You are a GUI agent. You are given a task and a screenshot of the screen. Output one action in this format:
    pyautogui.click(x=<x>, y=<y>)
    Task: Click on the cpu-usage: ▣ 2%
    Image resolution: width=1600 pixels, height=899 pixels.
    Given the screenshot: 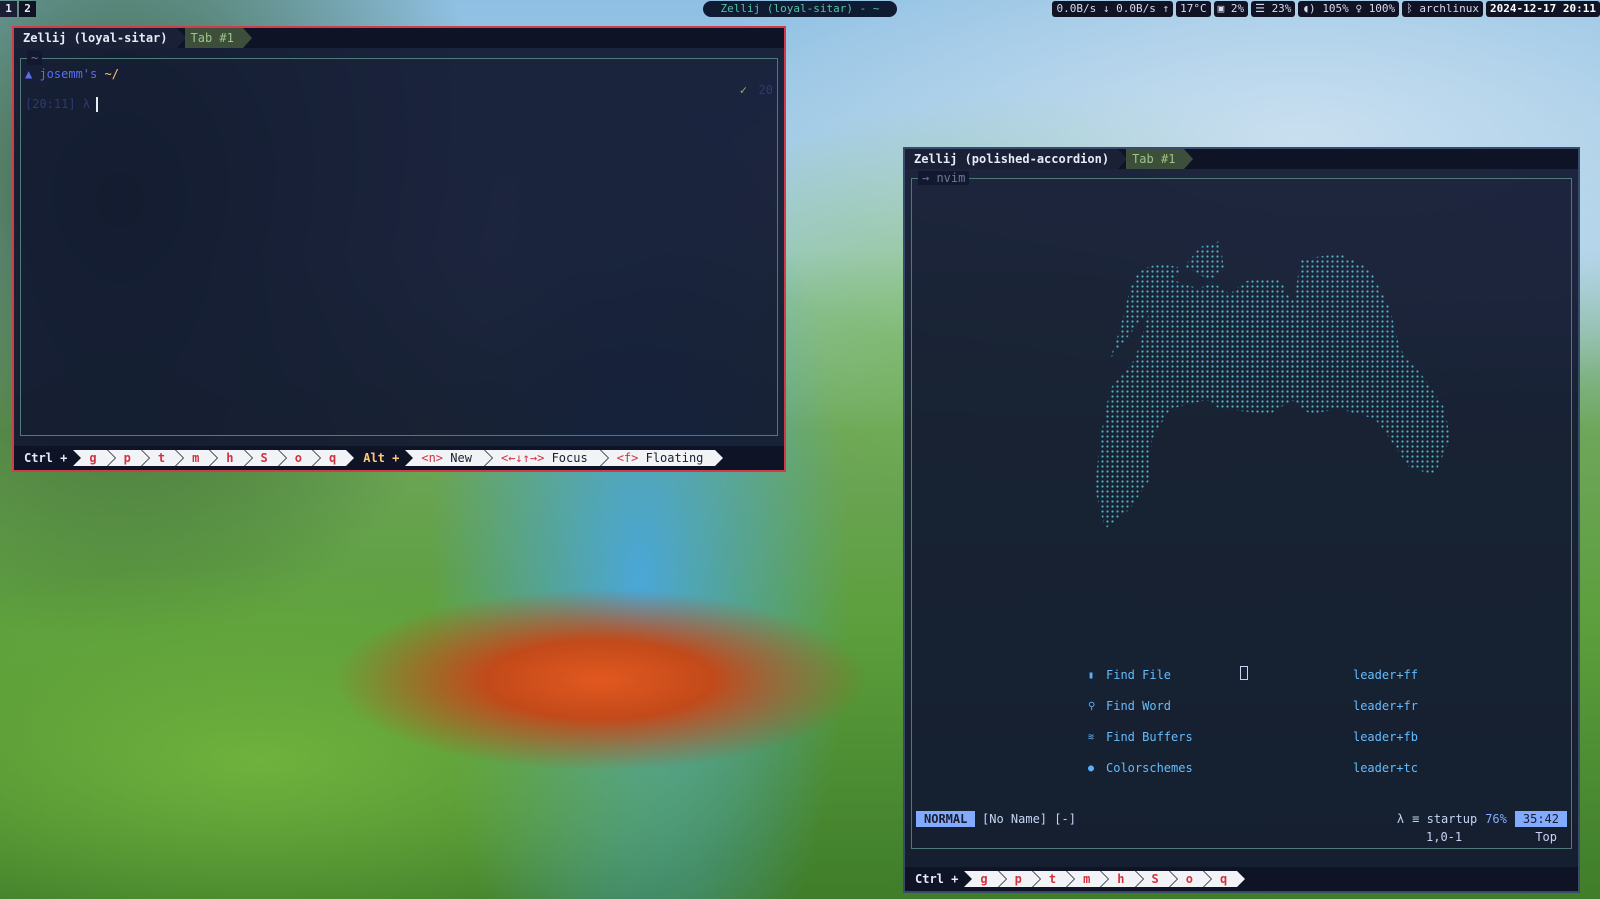 What is the action you would take?
    pyautogui.click(x=1231, y=9)
    